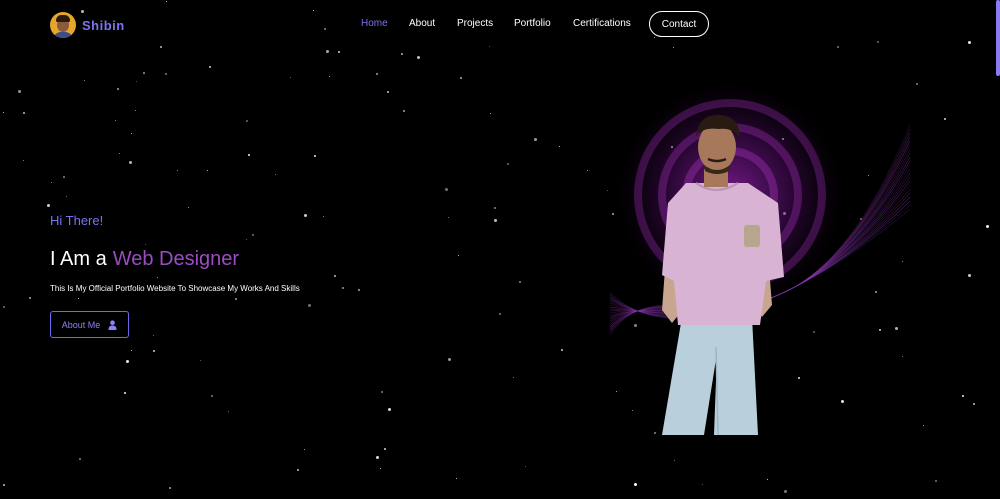  I want to click on headline-role-text: Web Designer, so click(176, 259).